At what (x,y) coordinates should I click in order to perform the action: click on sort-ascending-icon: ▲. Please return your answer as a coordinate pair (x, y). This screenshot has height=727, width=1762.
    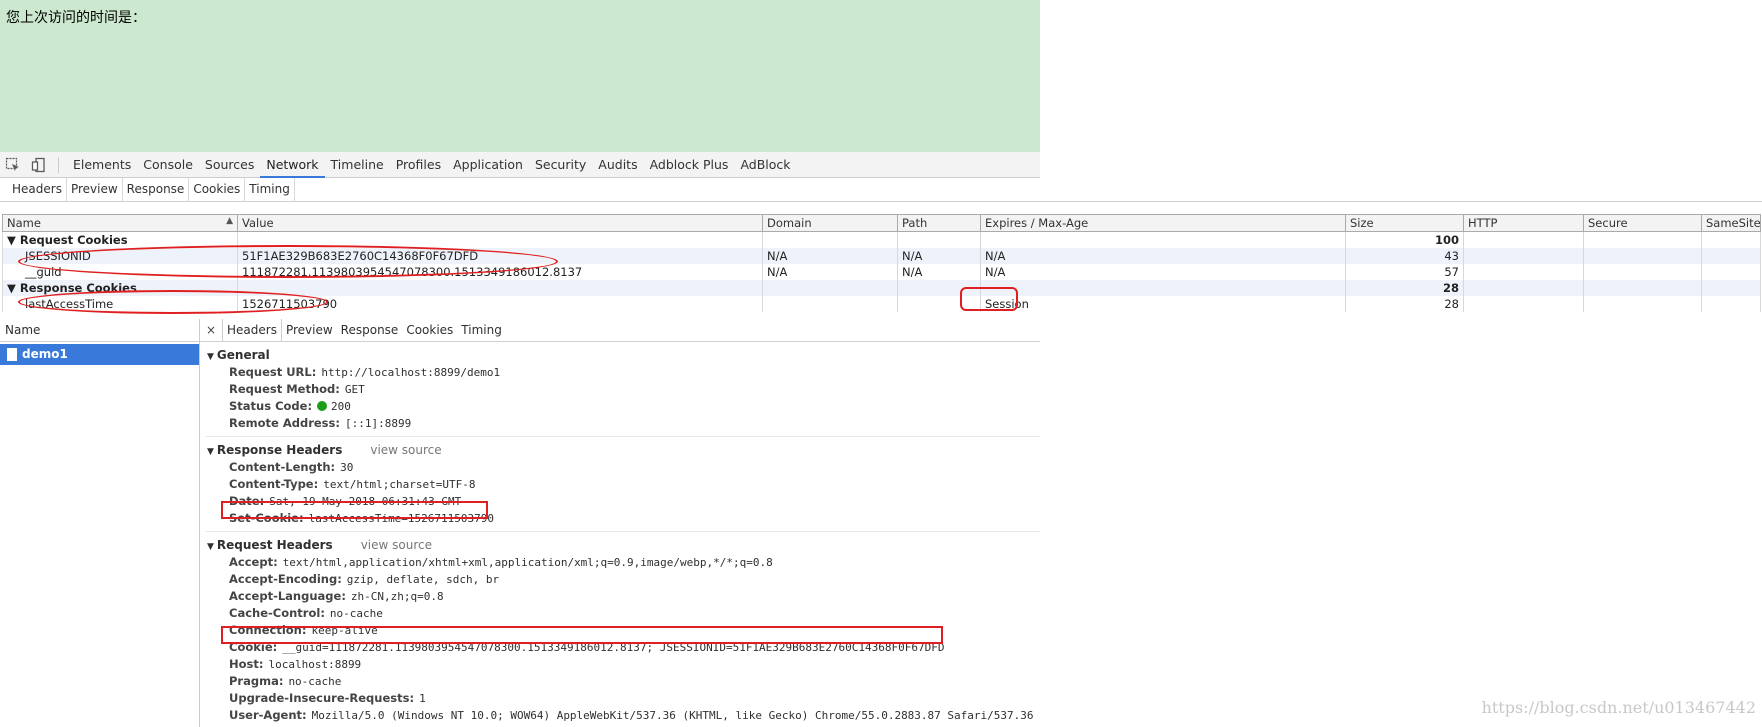
    Looking at the image, I should click on (229, 221).